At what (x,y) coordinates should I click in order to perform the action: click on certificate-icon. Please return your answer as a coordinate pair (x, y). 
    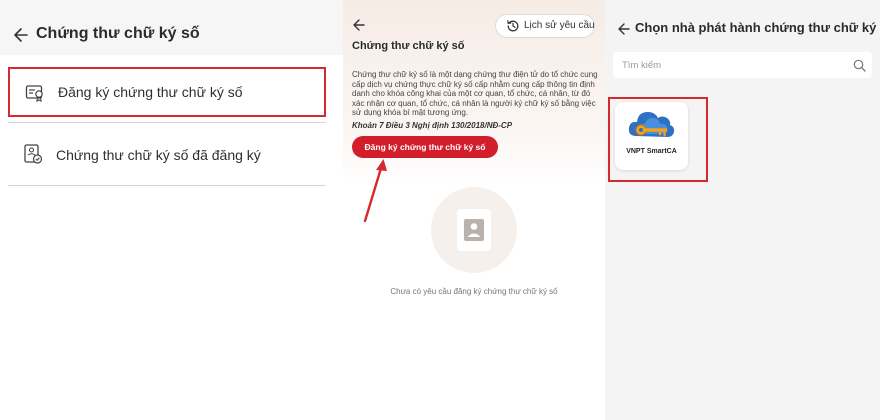
    Looking at the image, I should click on (34, 93).